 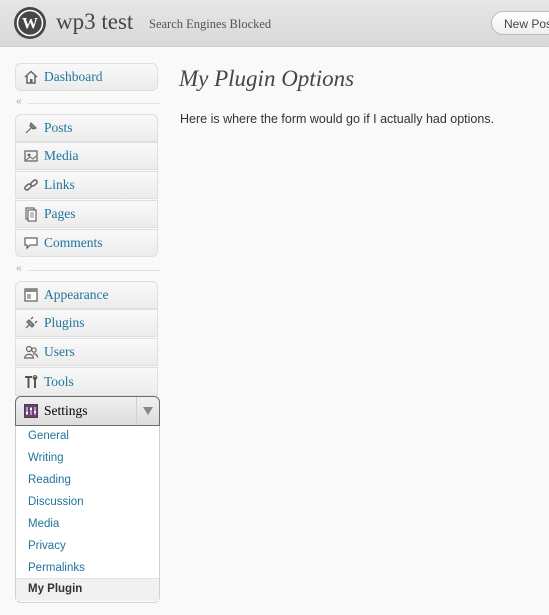 I want to click on menu-item-plugins: Plugins, so click(x=86, y=323).